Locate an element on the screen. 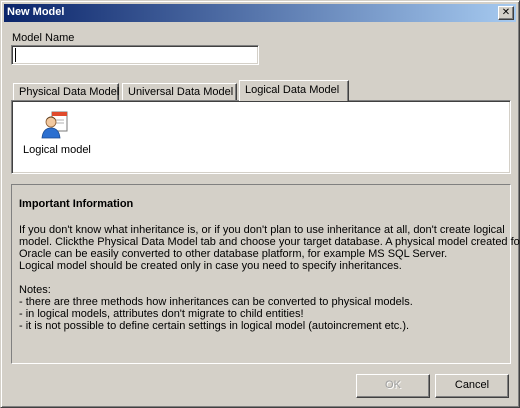  close-button: ✕ is located at coordinates (506, 13).